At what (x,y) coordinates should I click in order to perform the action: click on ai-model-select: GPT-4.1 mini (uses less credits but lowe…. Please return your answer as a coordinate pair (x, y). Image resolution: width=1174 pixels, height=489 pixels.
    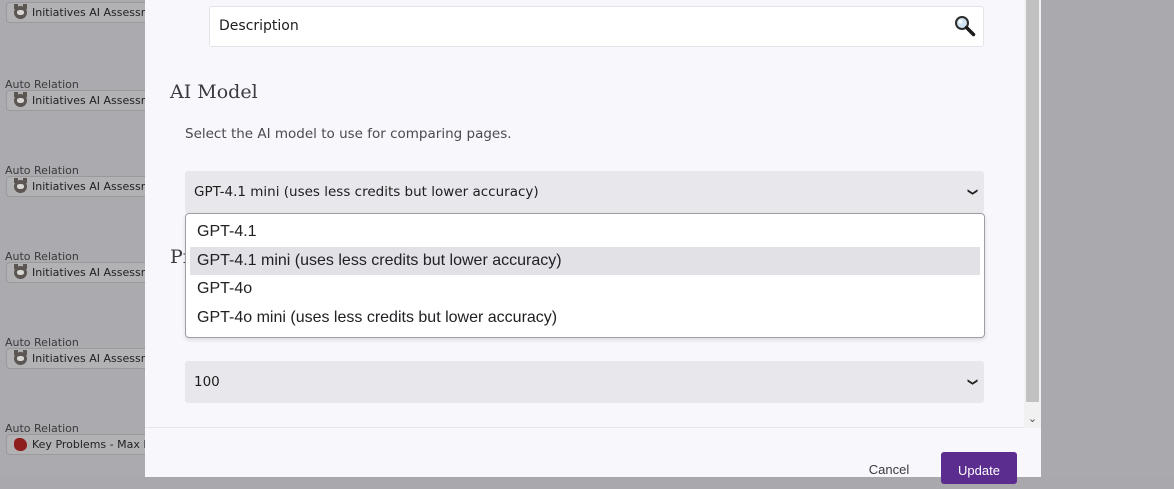
    Looking at the image, I should click on (584, 192).